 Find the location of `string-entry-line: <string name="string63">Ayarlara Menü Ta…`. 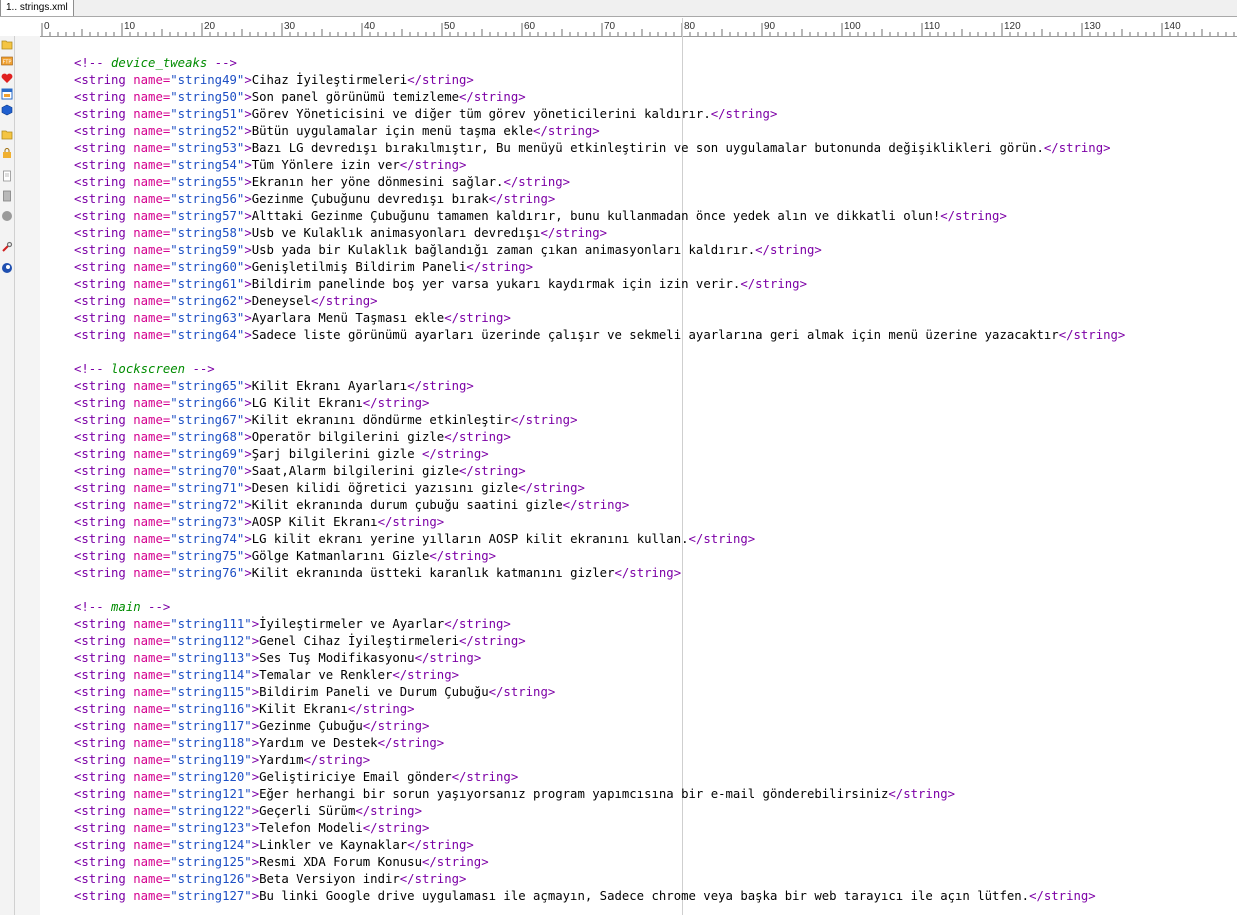

string-entry-line: <string name="string63">Ayarlara Menü Ta… is located at coordinates (599, 318).